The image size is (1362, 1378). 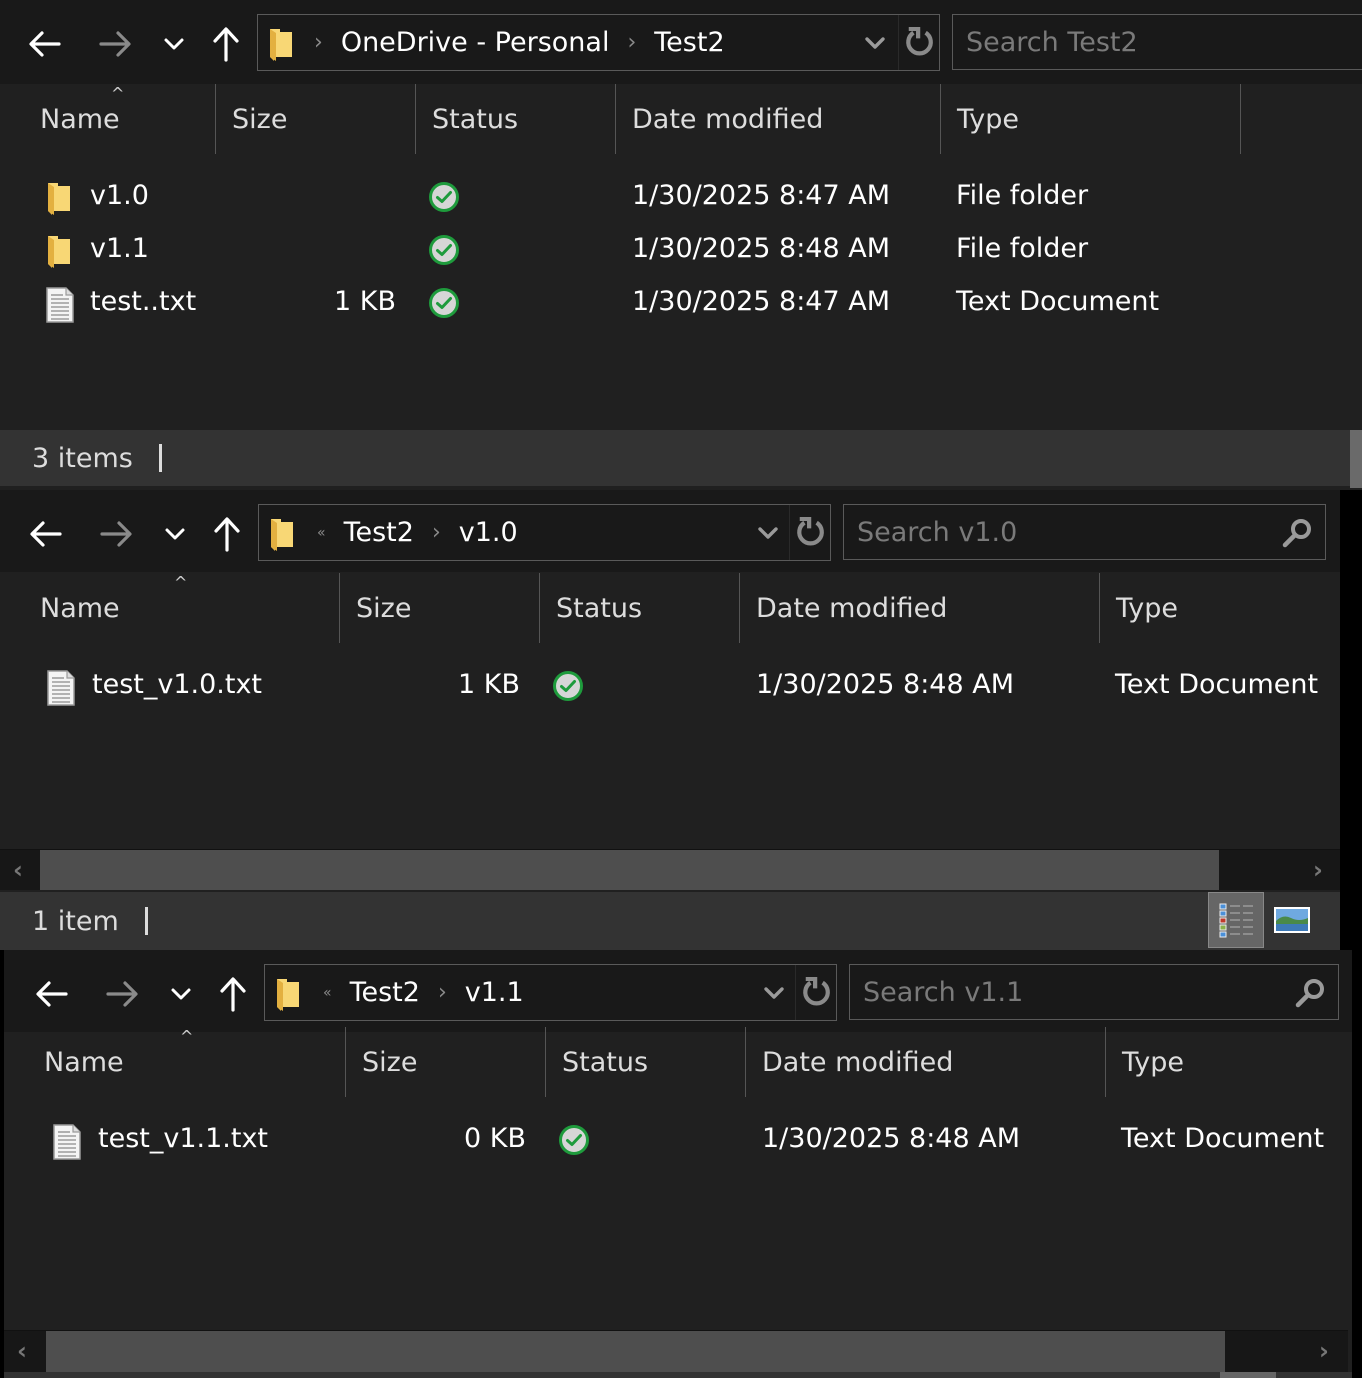 I want to click on resize-handle, so click(x=1356, y=459).